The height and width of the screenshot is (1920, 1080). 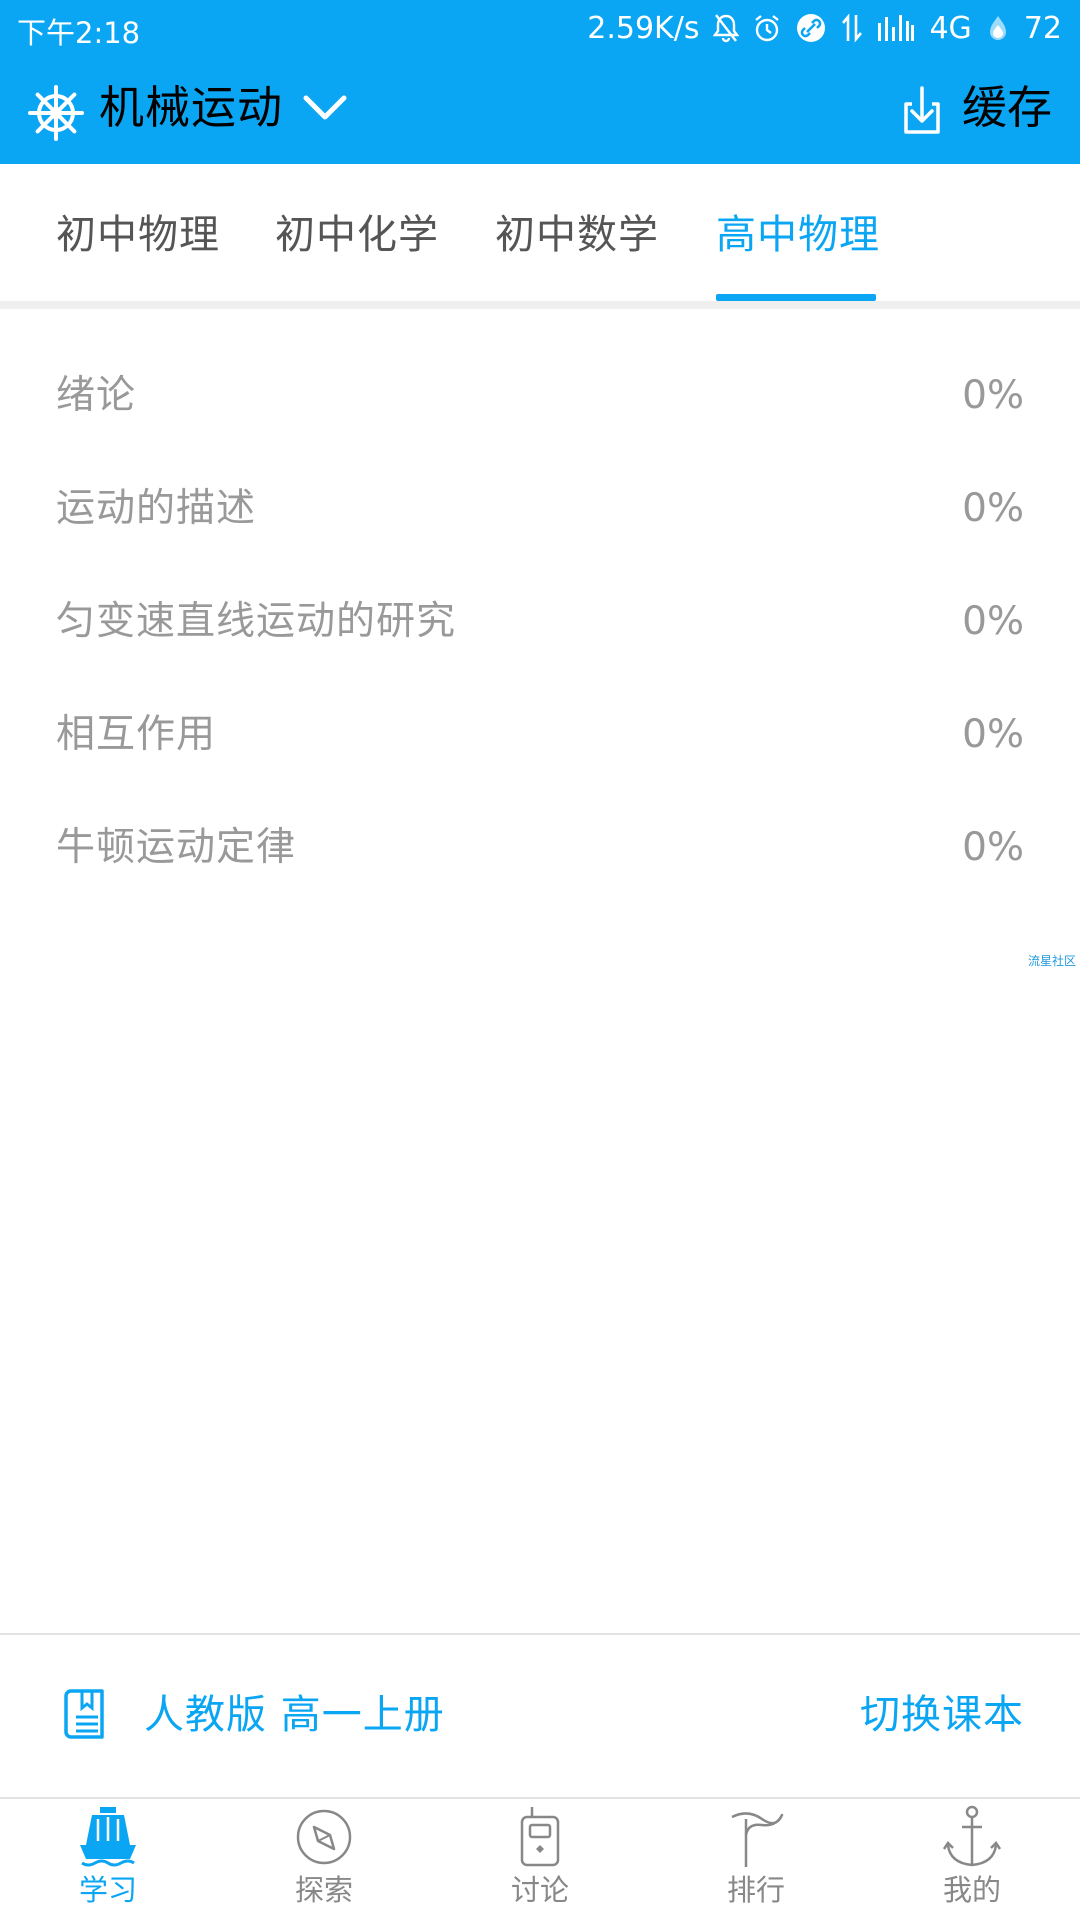 I want to click on list-item: 牛顿运动定律 0%, so click(x=540, y=848).